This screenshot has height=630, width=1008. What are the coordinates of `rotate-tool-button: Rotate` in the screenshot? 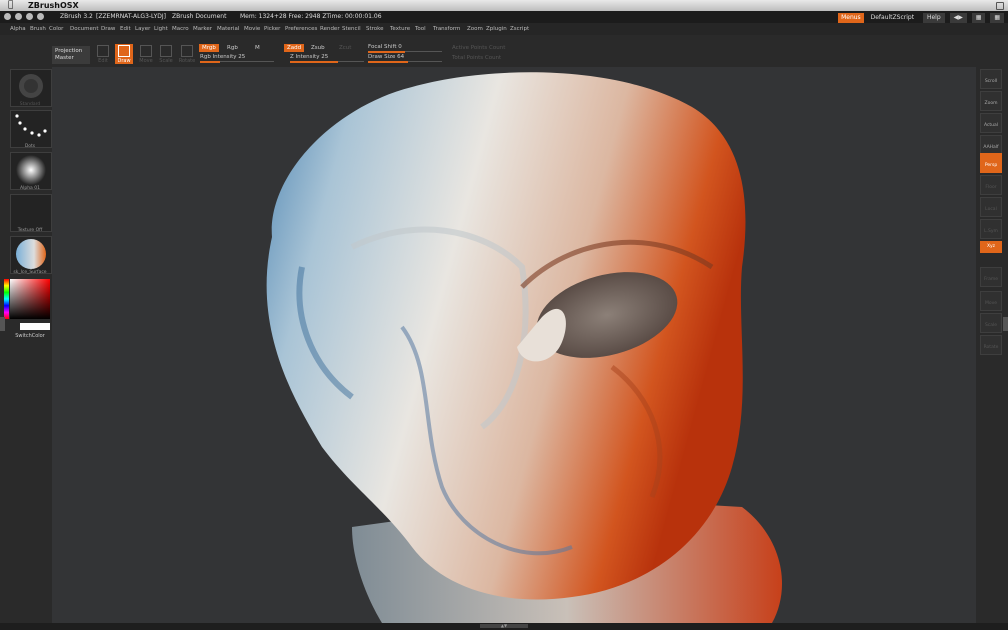 It's located at (187, 54).